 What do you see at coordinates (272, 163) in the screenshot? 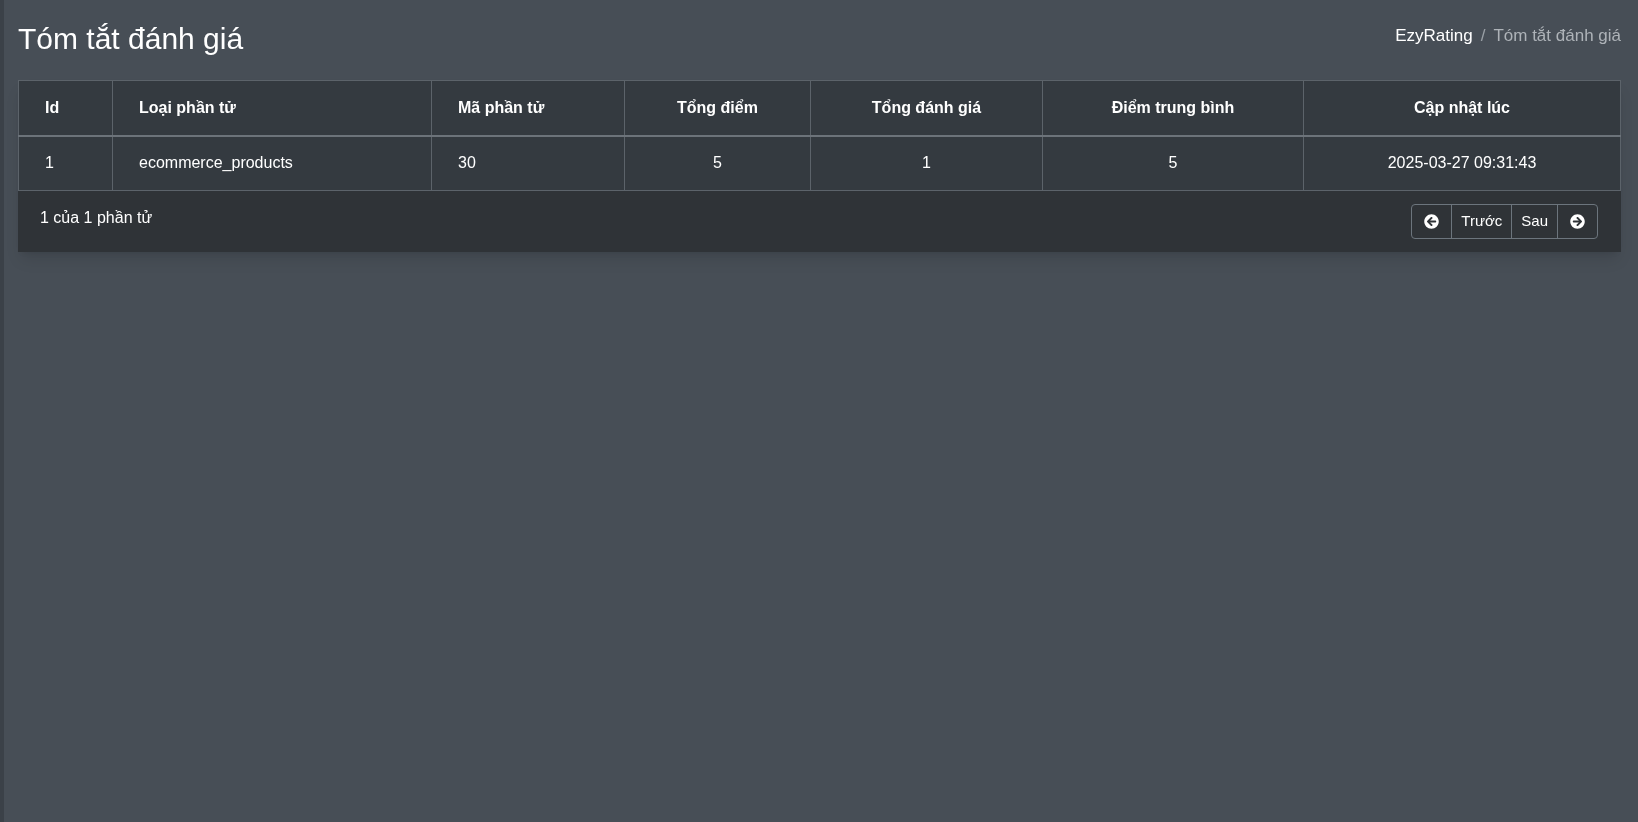
I see `table-cell: ecommerce_products` at bounding box center [272, 163].